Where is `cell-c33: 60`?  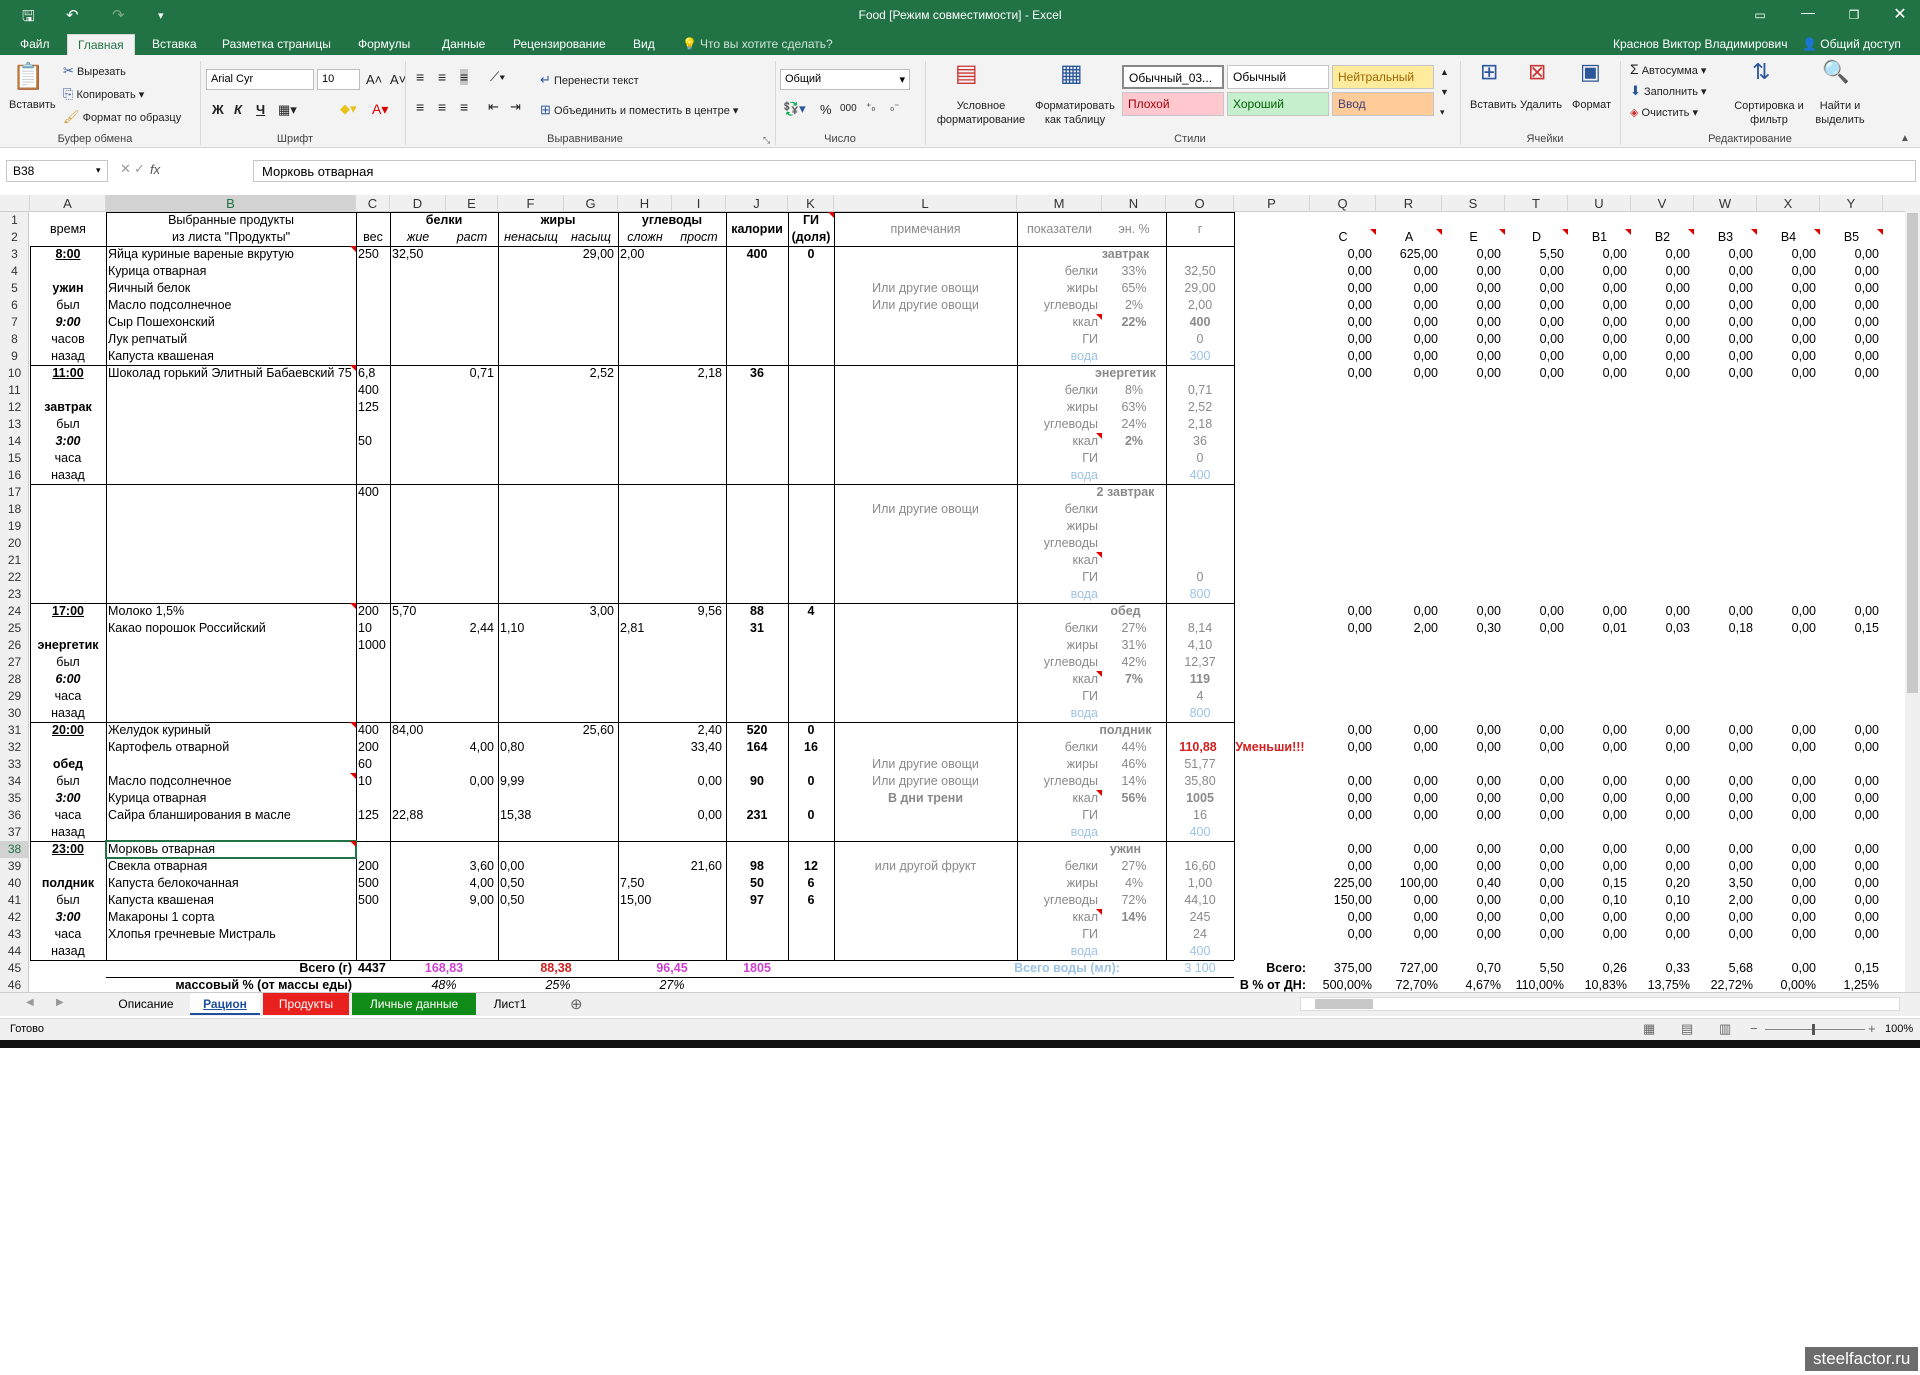 cell-c33: 60 is located at coordinates (373, 764).